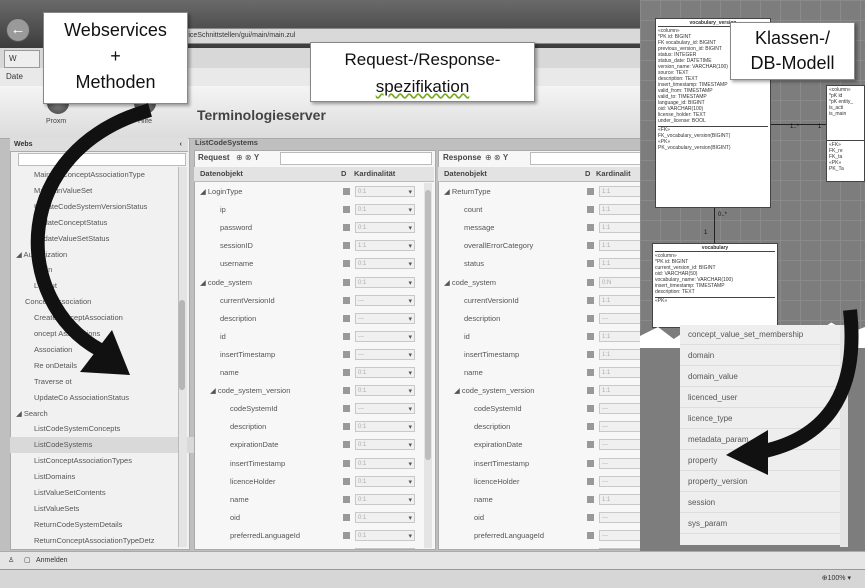 This screenshot has height=588, width=865. I want to click on arrow-to-tree, so click(91, 230).